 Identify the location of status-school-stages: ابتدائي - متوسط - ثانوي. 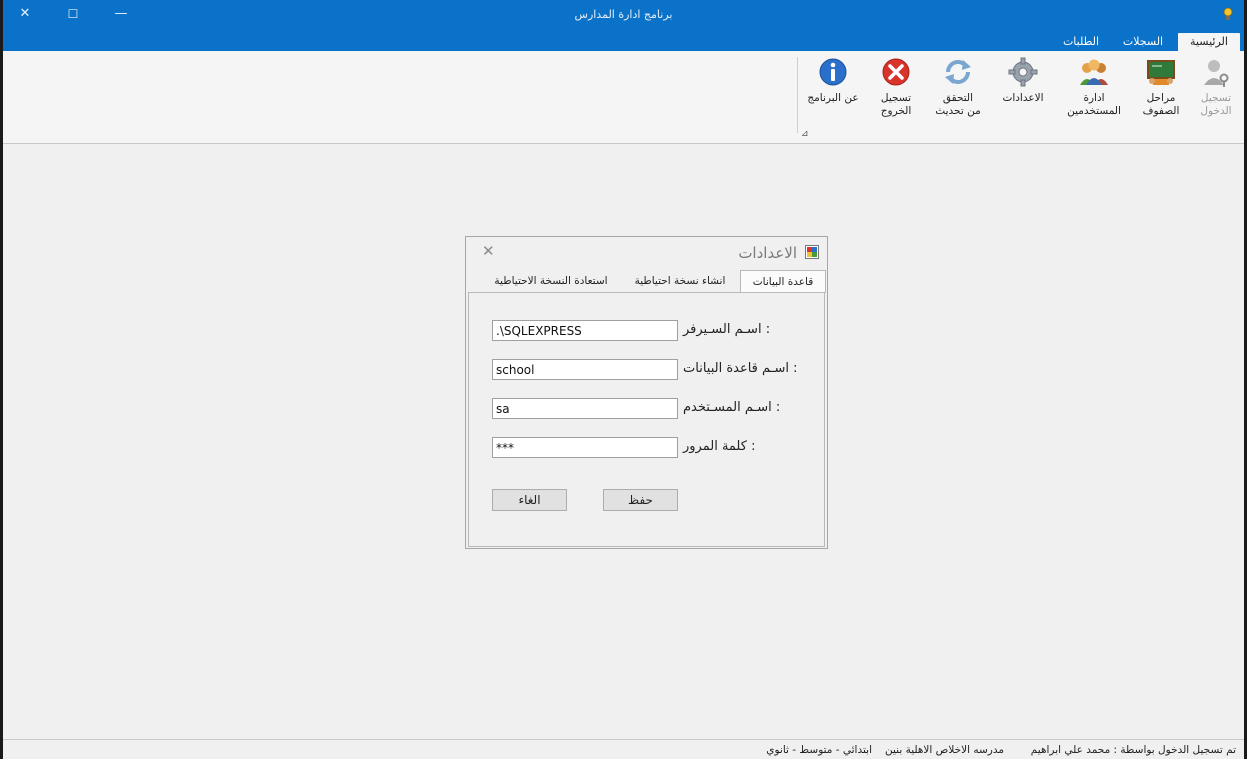
(819, 750).